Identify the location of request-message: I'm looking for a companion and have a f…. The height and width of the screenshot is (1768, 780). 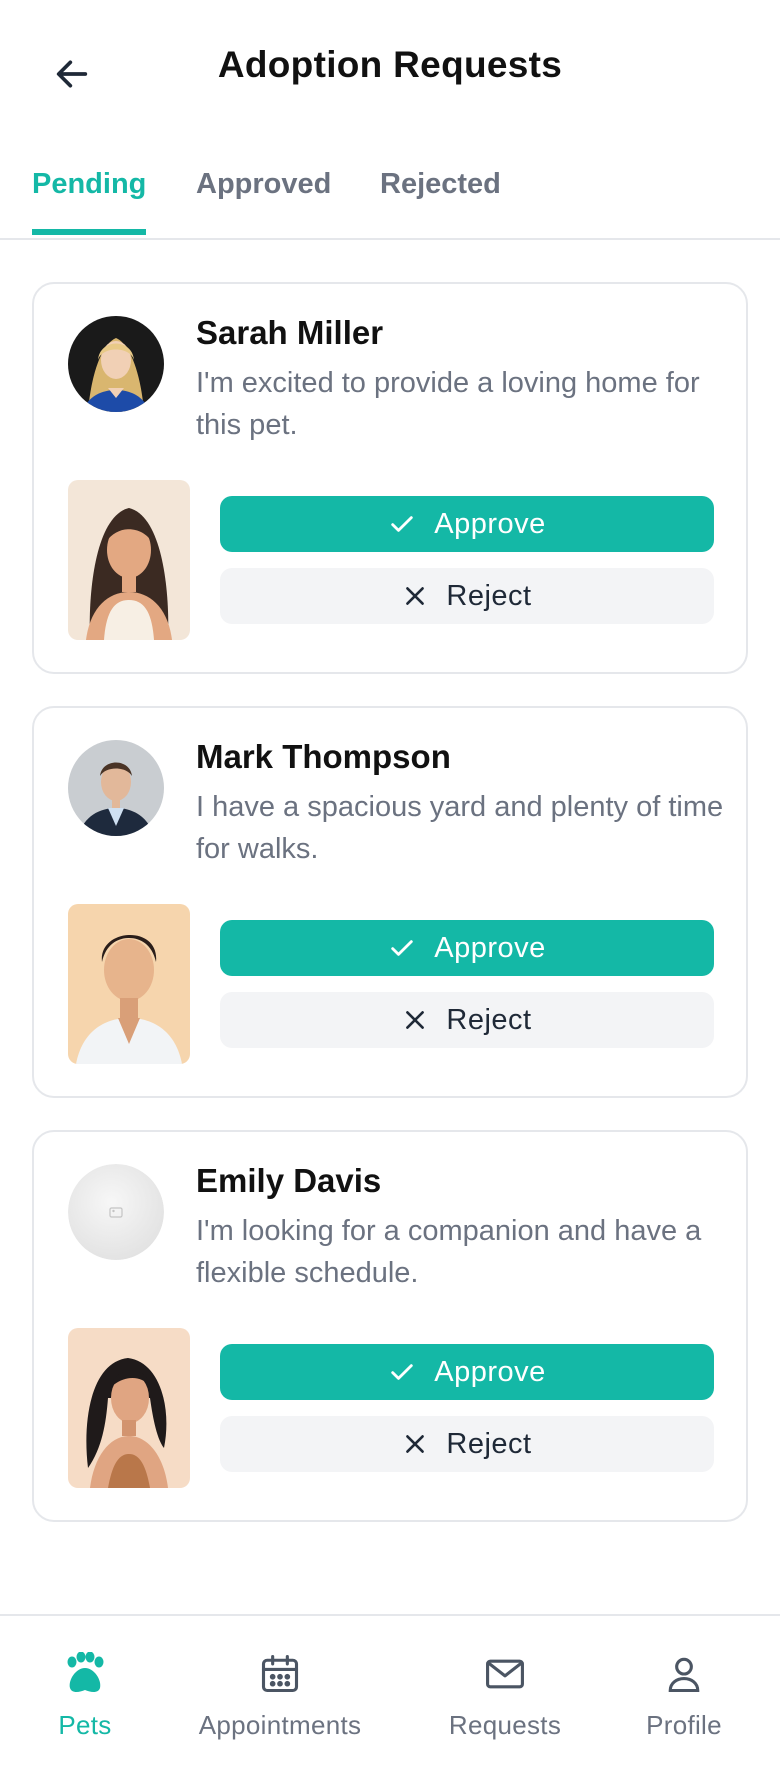
(449, 1252).